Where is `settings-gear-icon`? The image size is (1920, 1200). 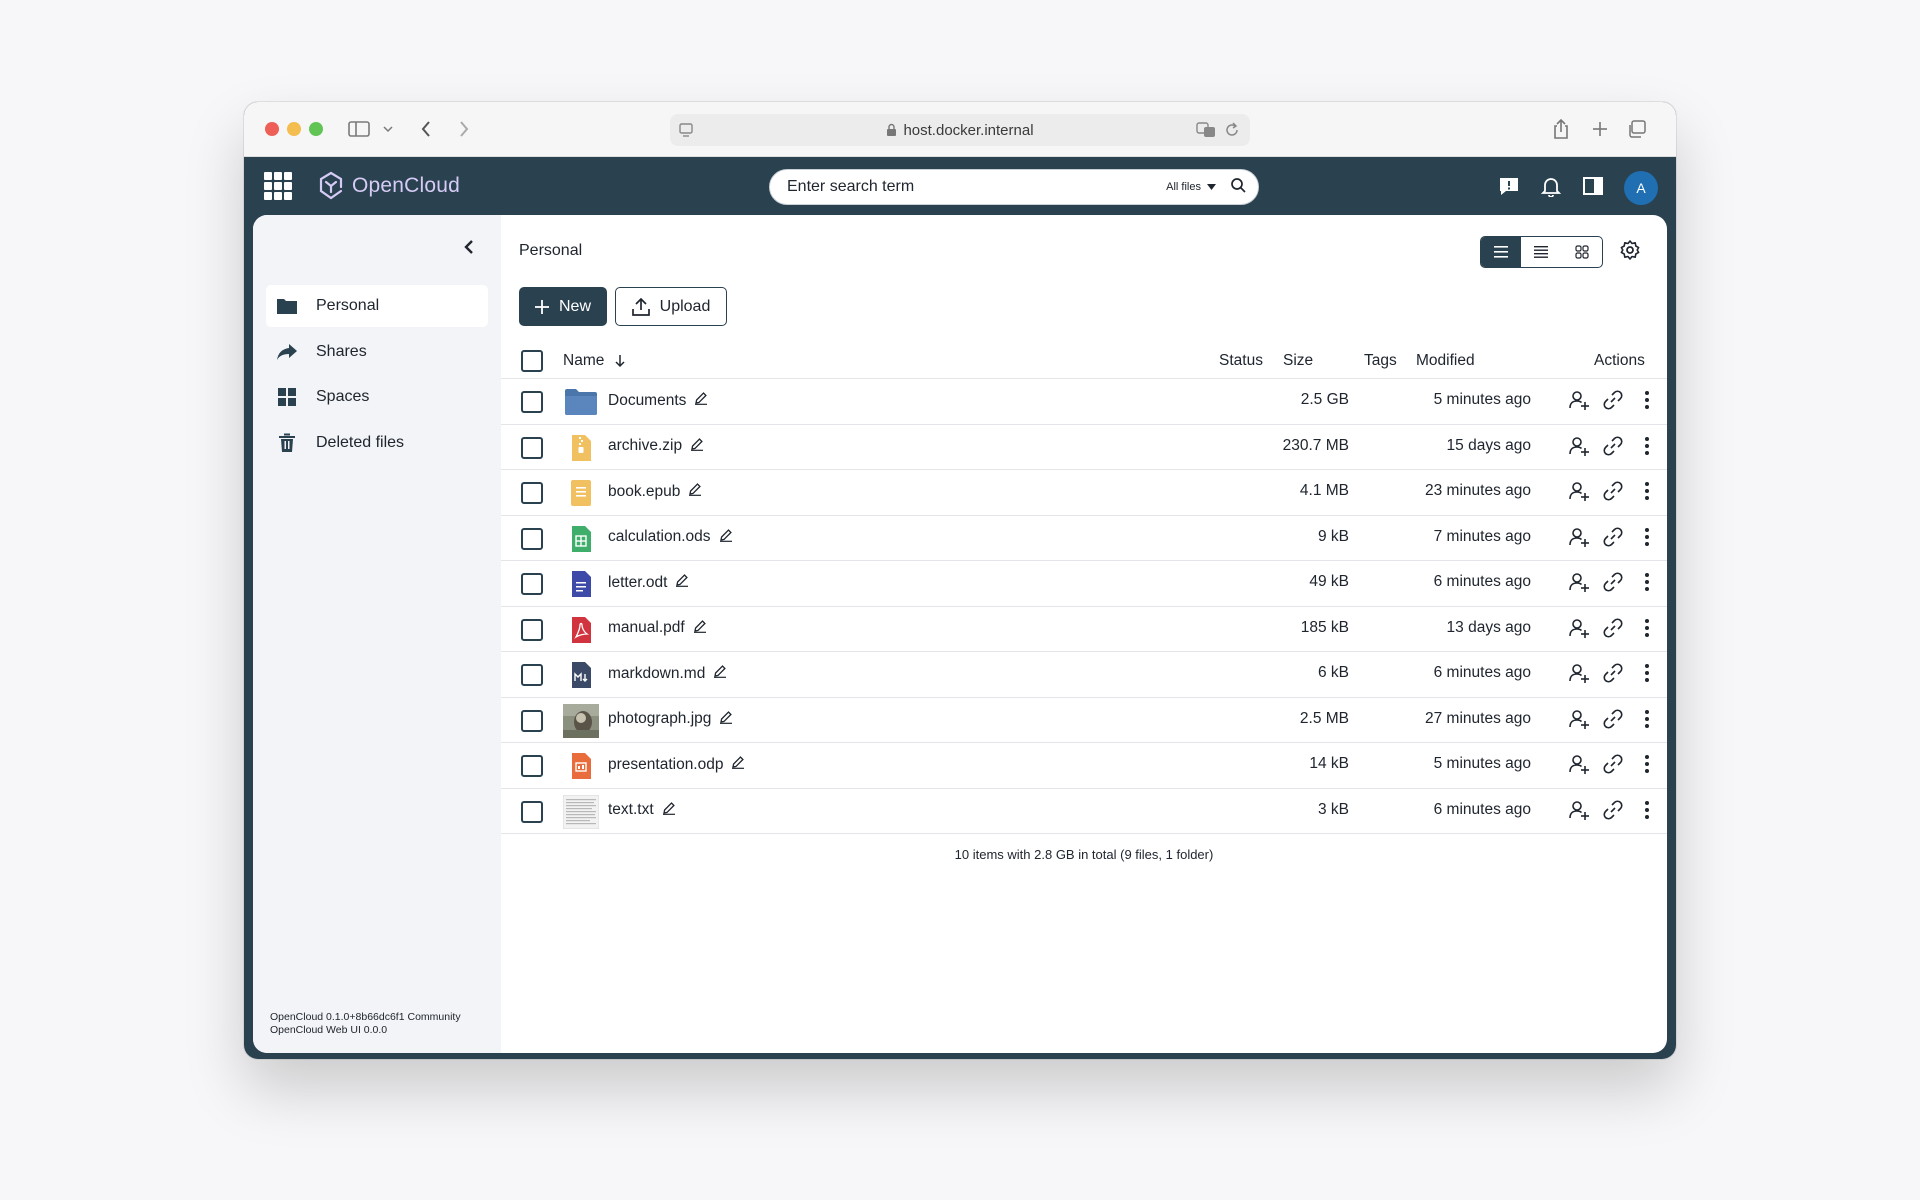
settings-gear-icon is located at coordinates (1630, 252).